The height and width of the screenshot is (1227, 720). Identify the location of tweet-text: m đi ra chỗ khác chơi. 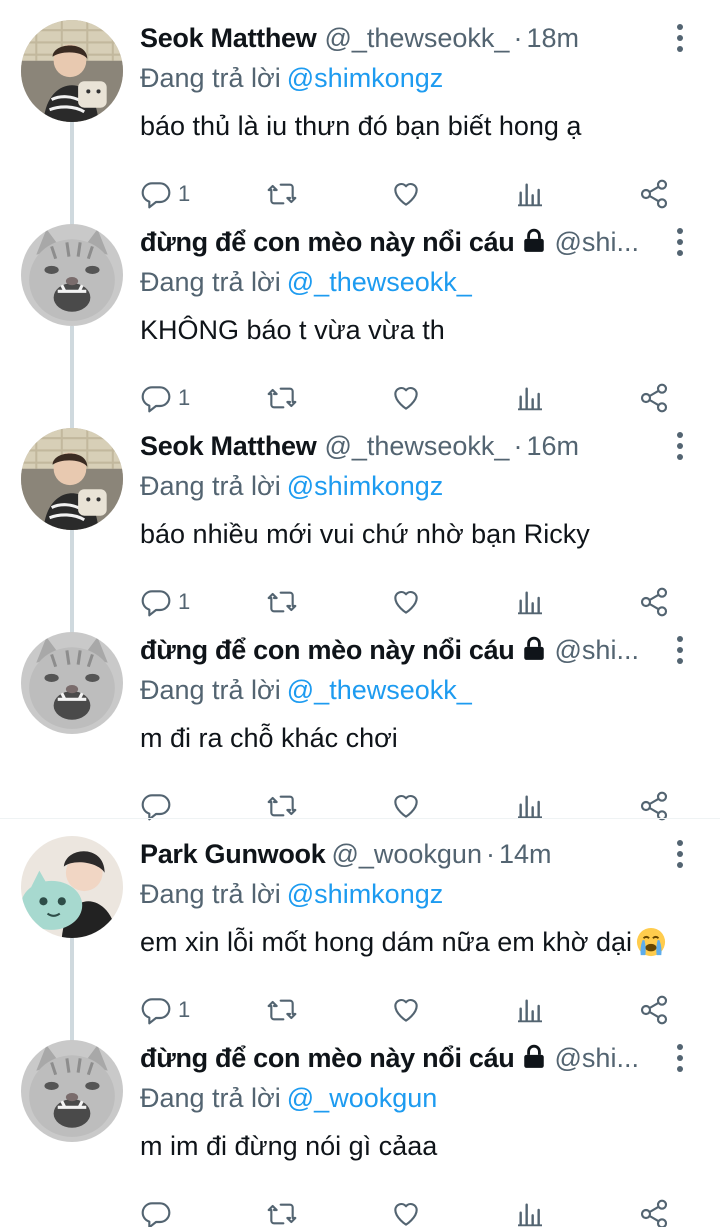
(269, 738).